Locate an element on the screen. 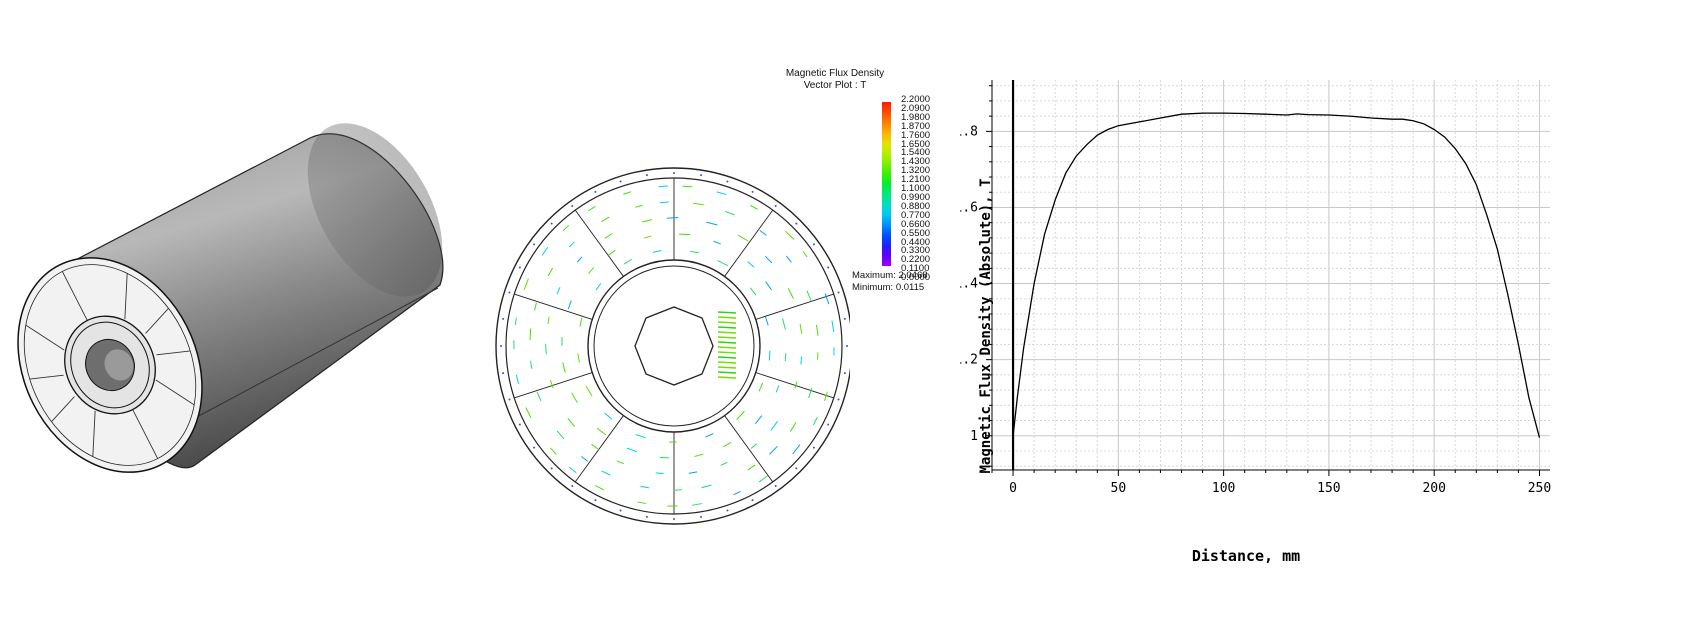  y-tick-label: 1 is located at coordinates (974, 436).